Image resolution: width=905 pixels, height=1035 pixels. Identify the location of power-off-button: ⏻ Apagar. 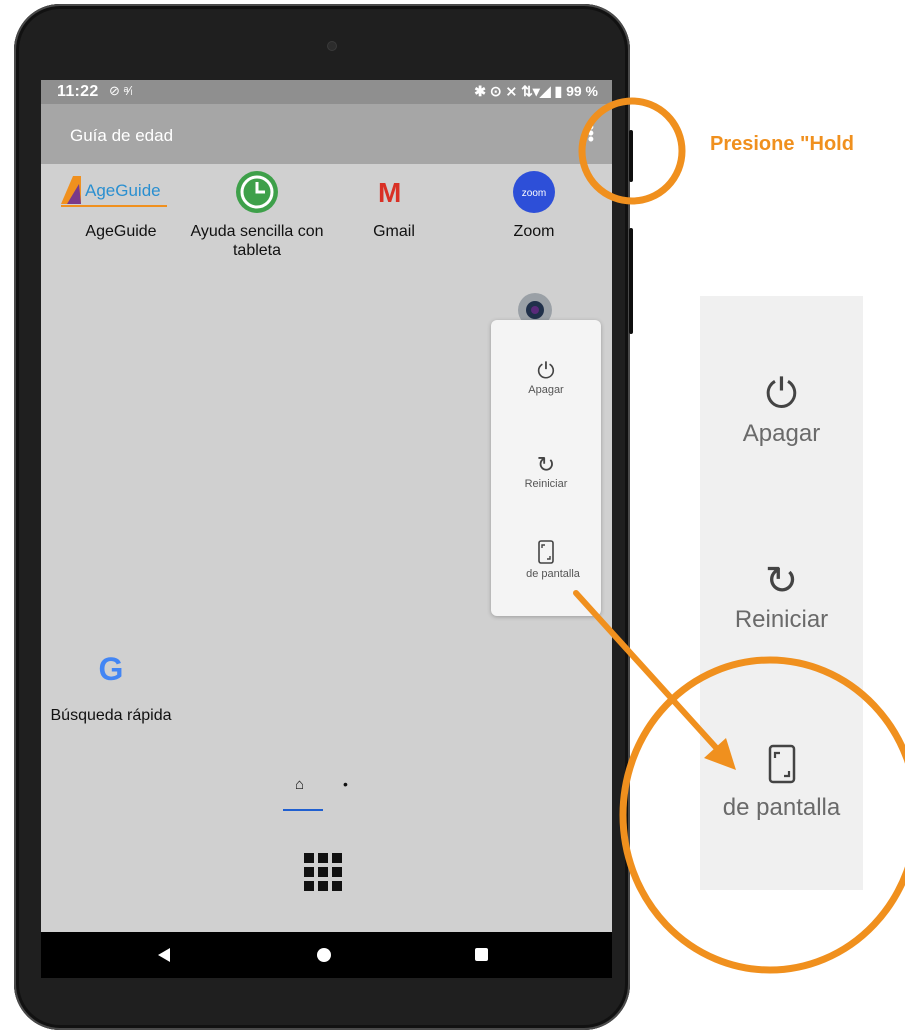
(546, 377).